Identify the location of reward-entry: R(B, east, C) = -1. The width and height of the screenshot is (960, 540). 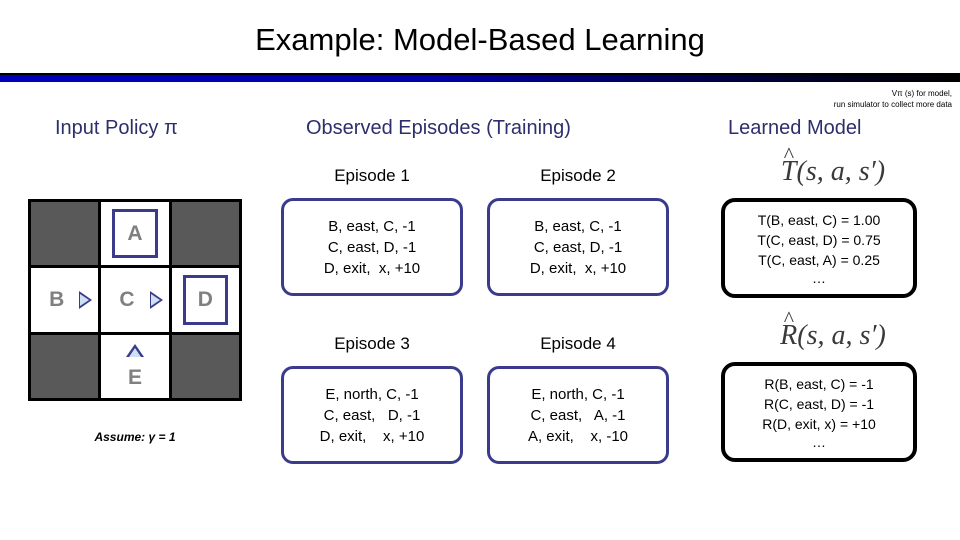
(819, 384).